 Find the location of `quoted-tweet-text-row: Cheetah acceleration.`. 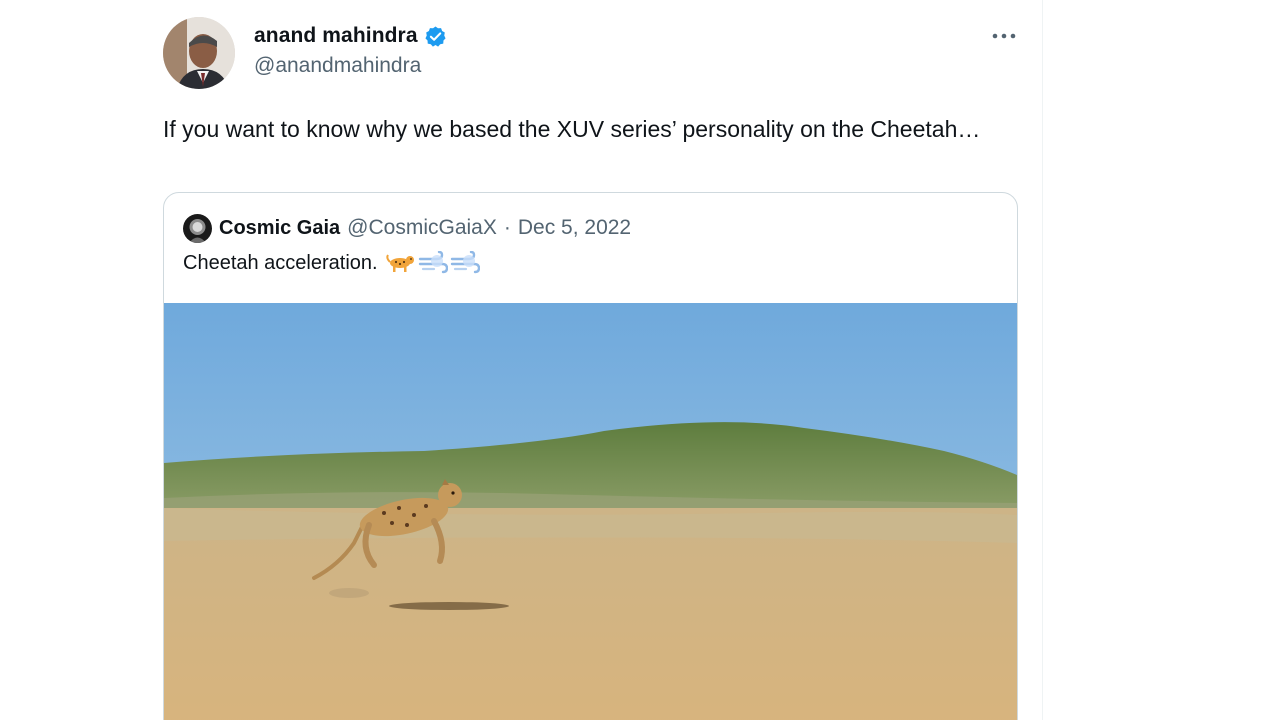

quoted-tweet-text-row: Cheetah acceleration. is located at coordinates (331, 263).